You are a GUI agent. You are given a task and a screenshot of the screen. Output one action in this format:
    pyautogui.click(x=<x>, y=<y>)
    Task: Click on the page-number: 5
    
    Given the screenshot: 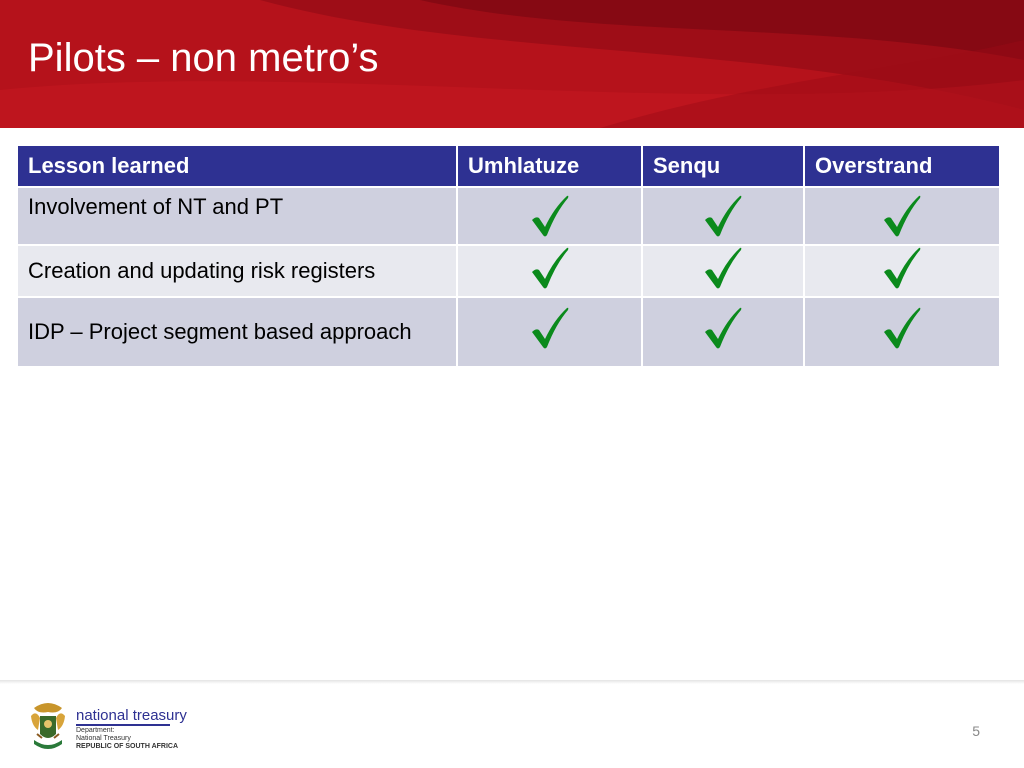 What is the action you would take?
    pyautogui.click(x=976, y=731)
    